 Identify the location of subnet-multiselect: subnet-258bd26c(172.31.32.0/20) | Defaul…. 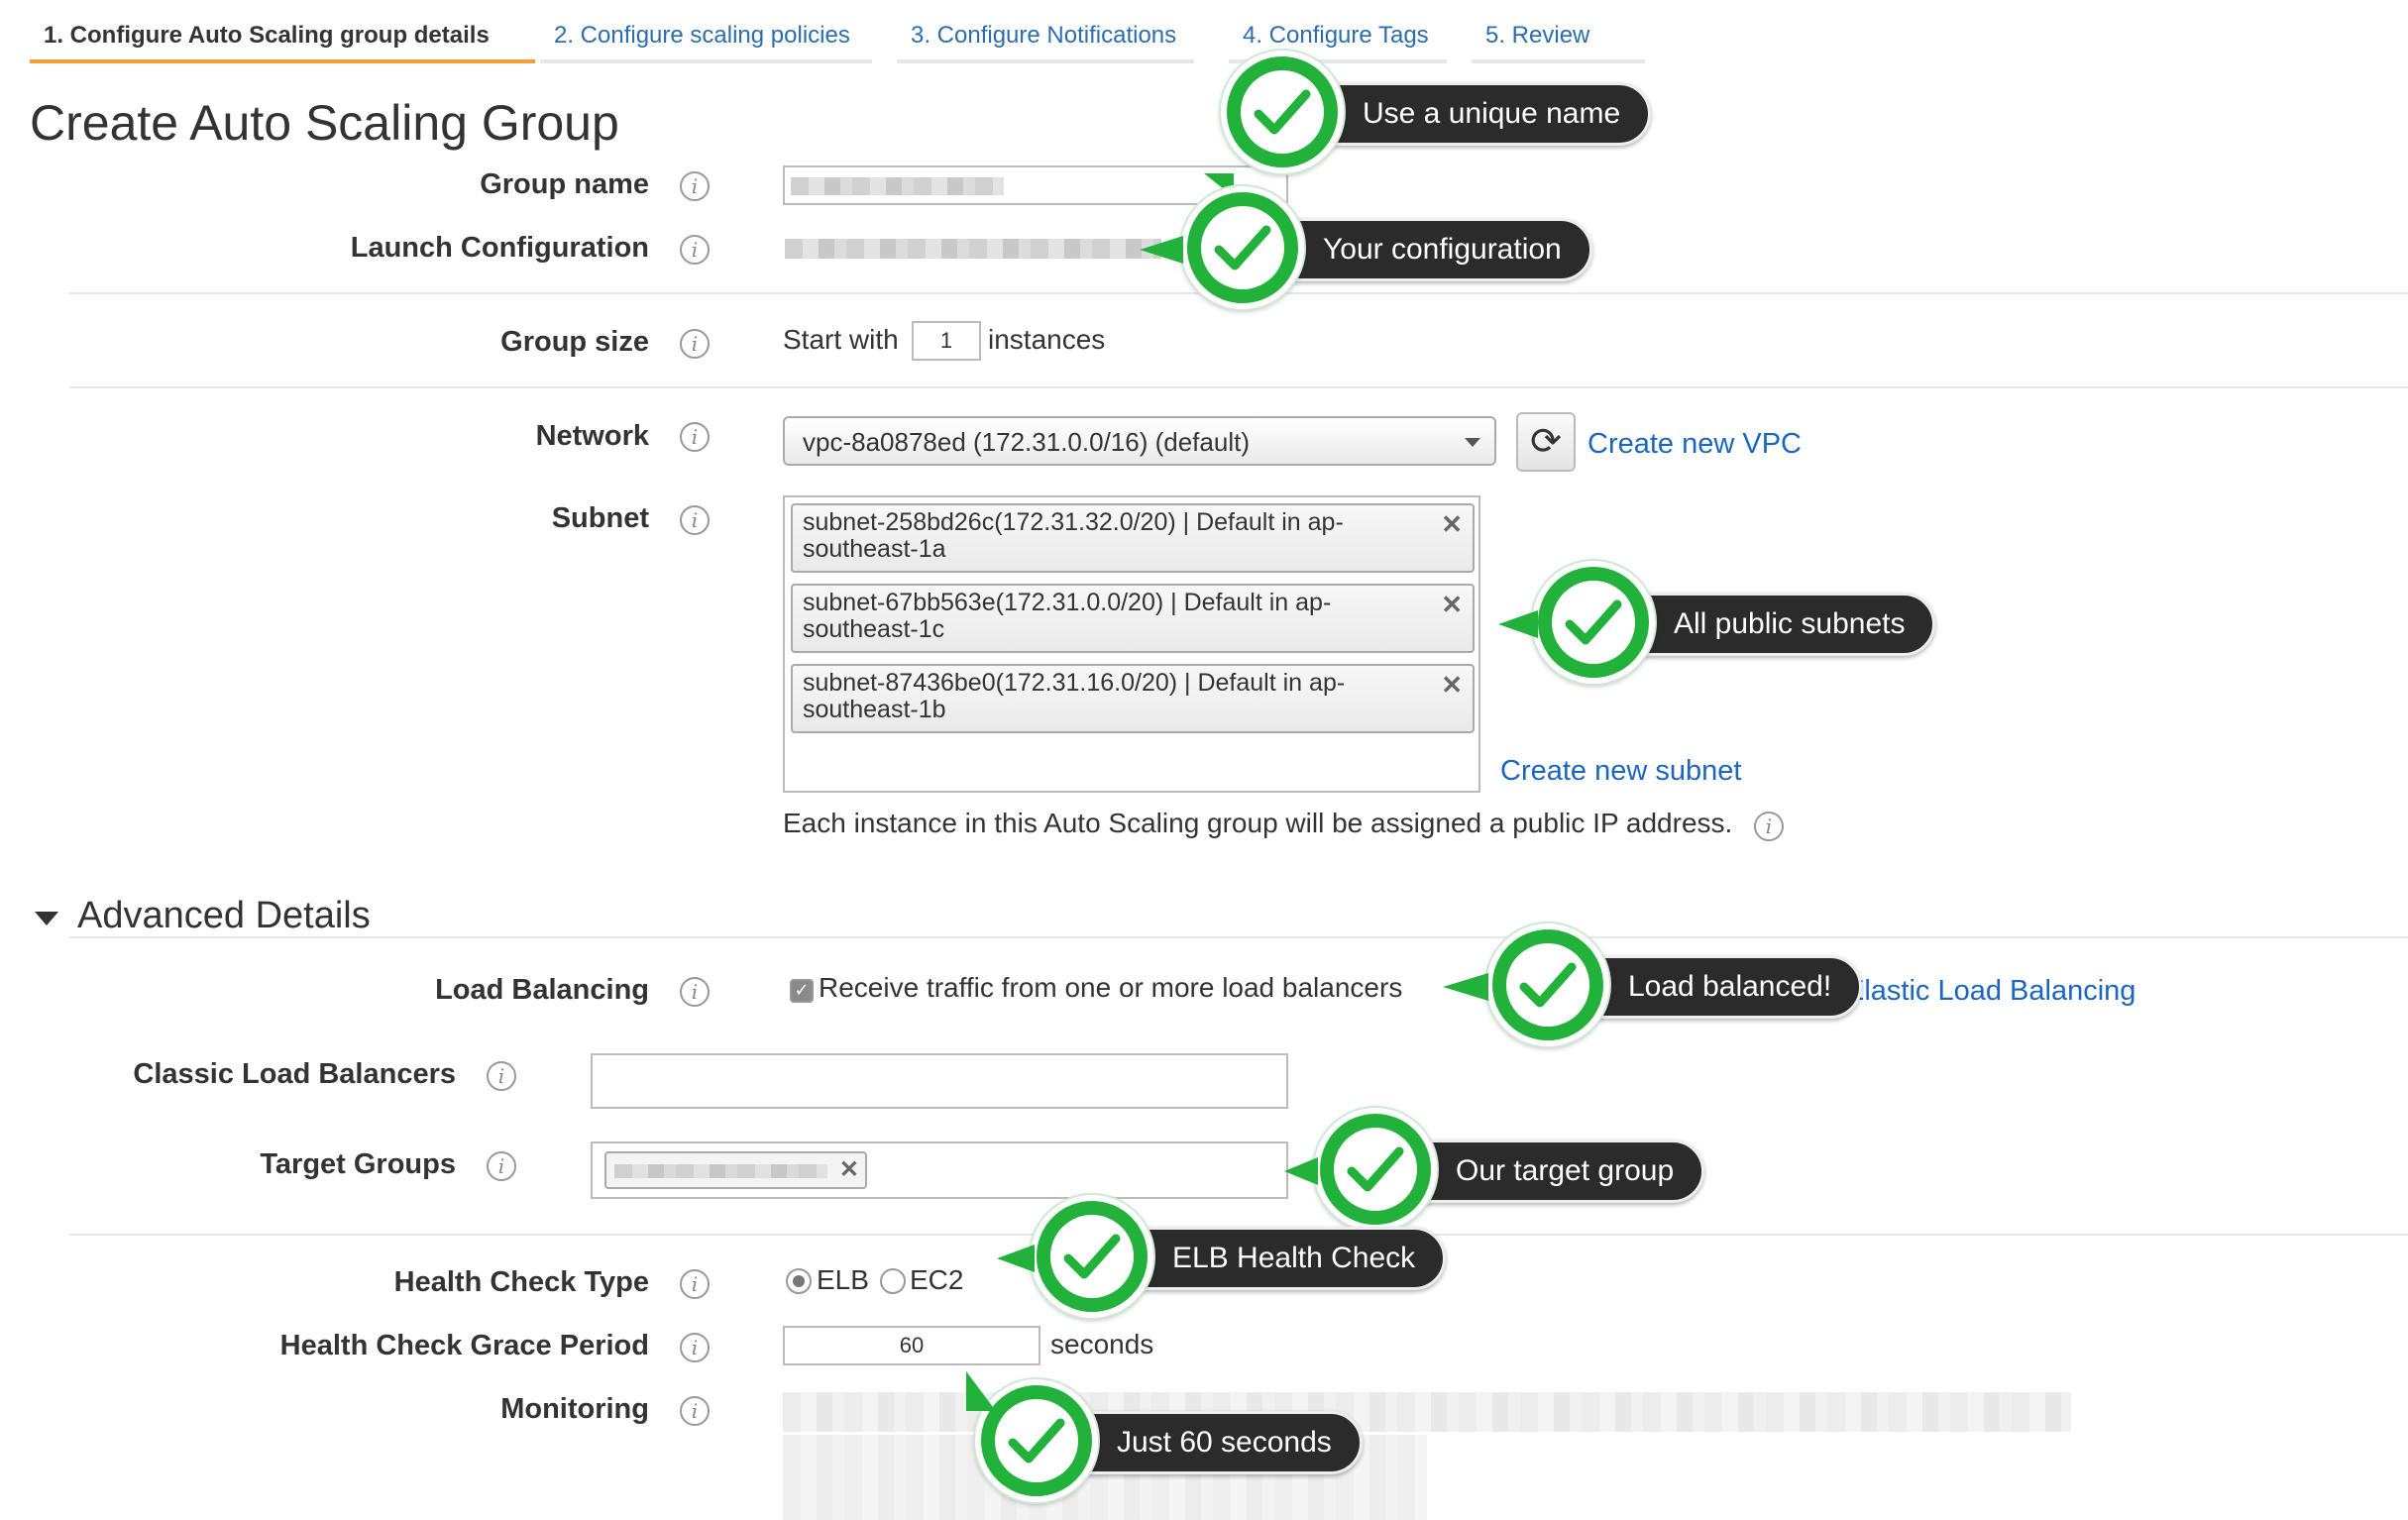
(1131, 644).